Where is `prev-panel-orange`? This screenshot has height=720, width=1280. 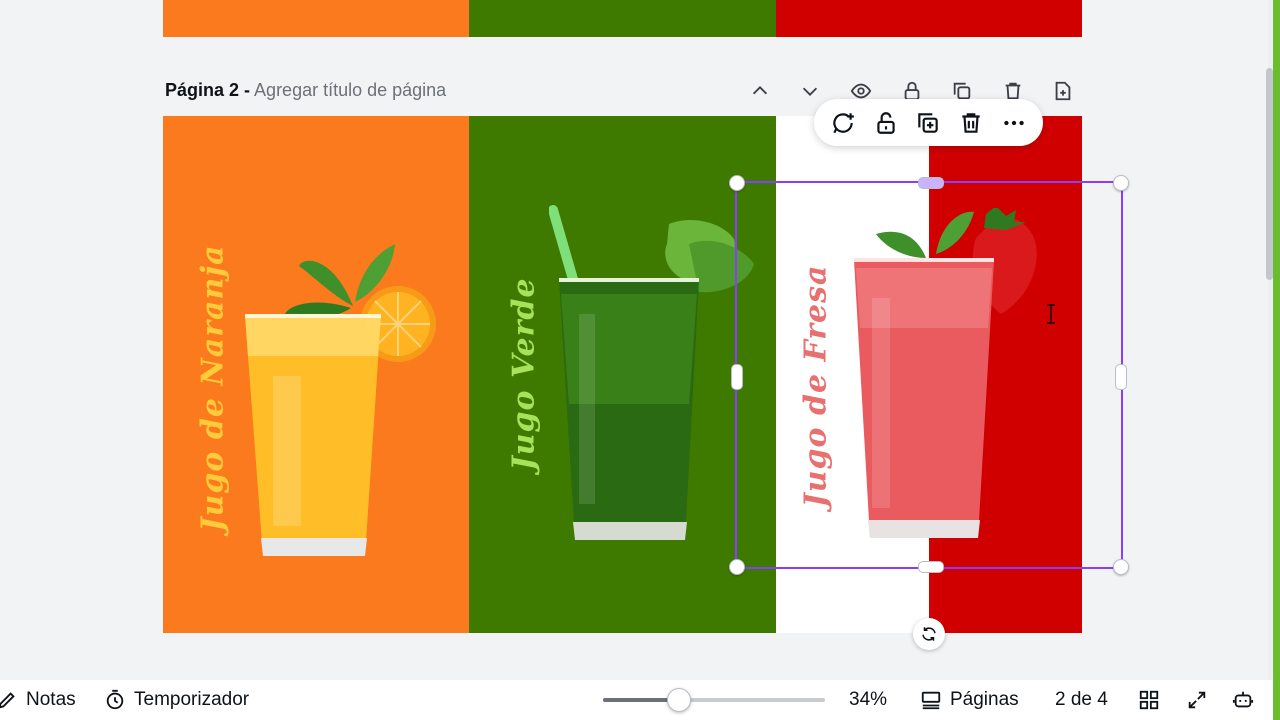
prev-panel-orange is located at coordinates (316, 18).